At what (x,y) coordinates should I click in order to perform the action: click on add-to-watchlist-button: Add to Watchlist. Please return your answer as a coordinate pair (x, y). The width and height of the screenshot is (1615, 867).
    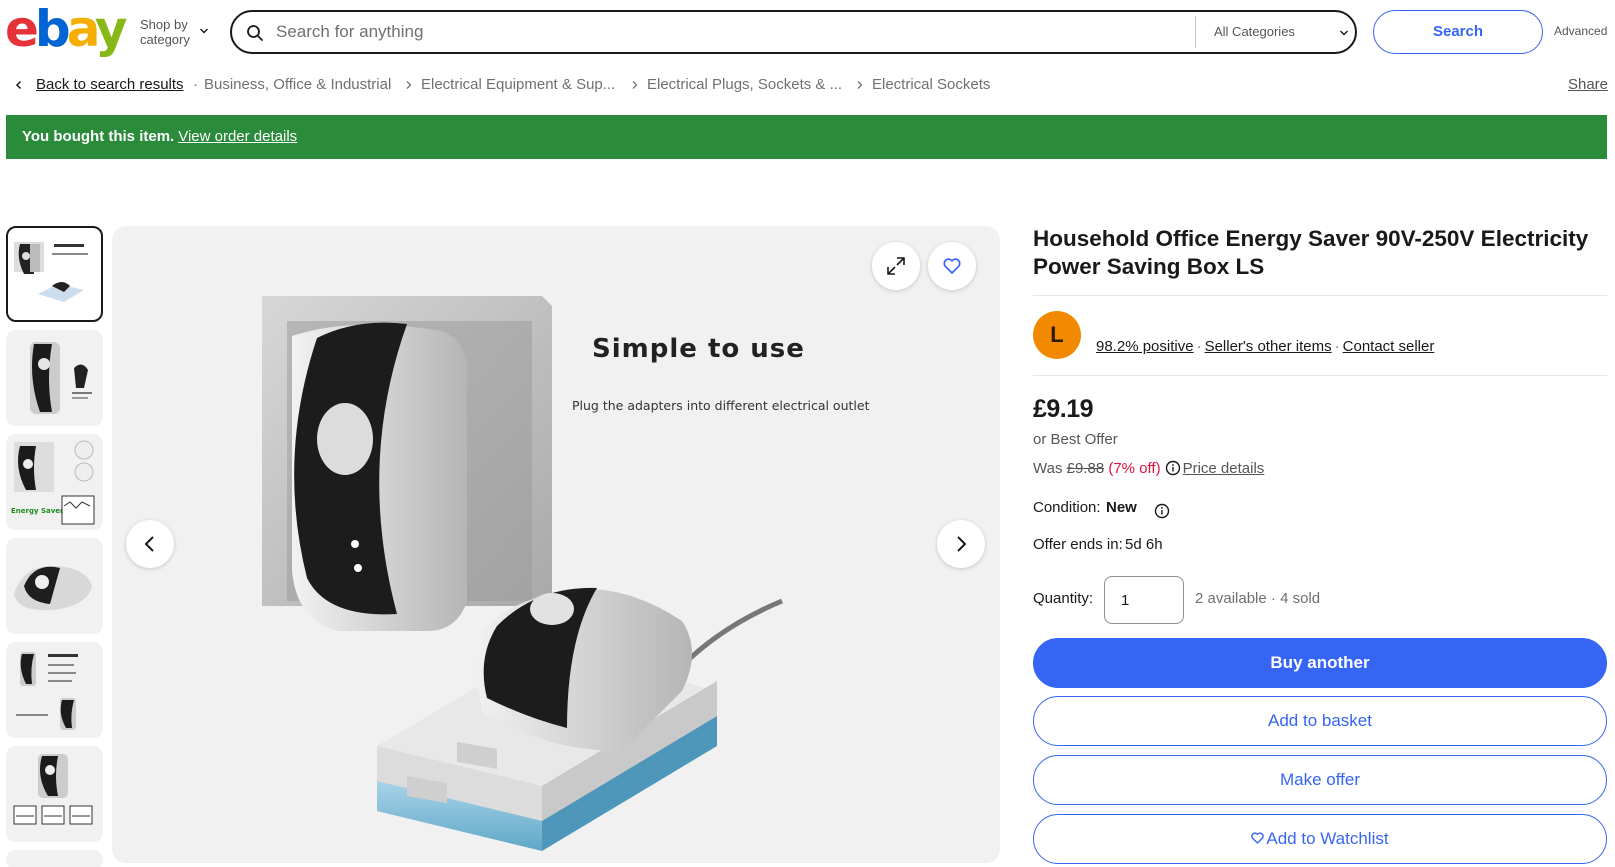
    Looking at the image, I should click on (1320, 839).